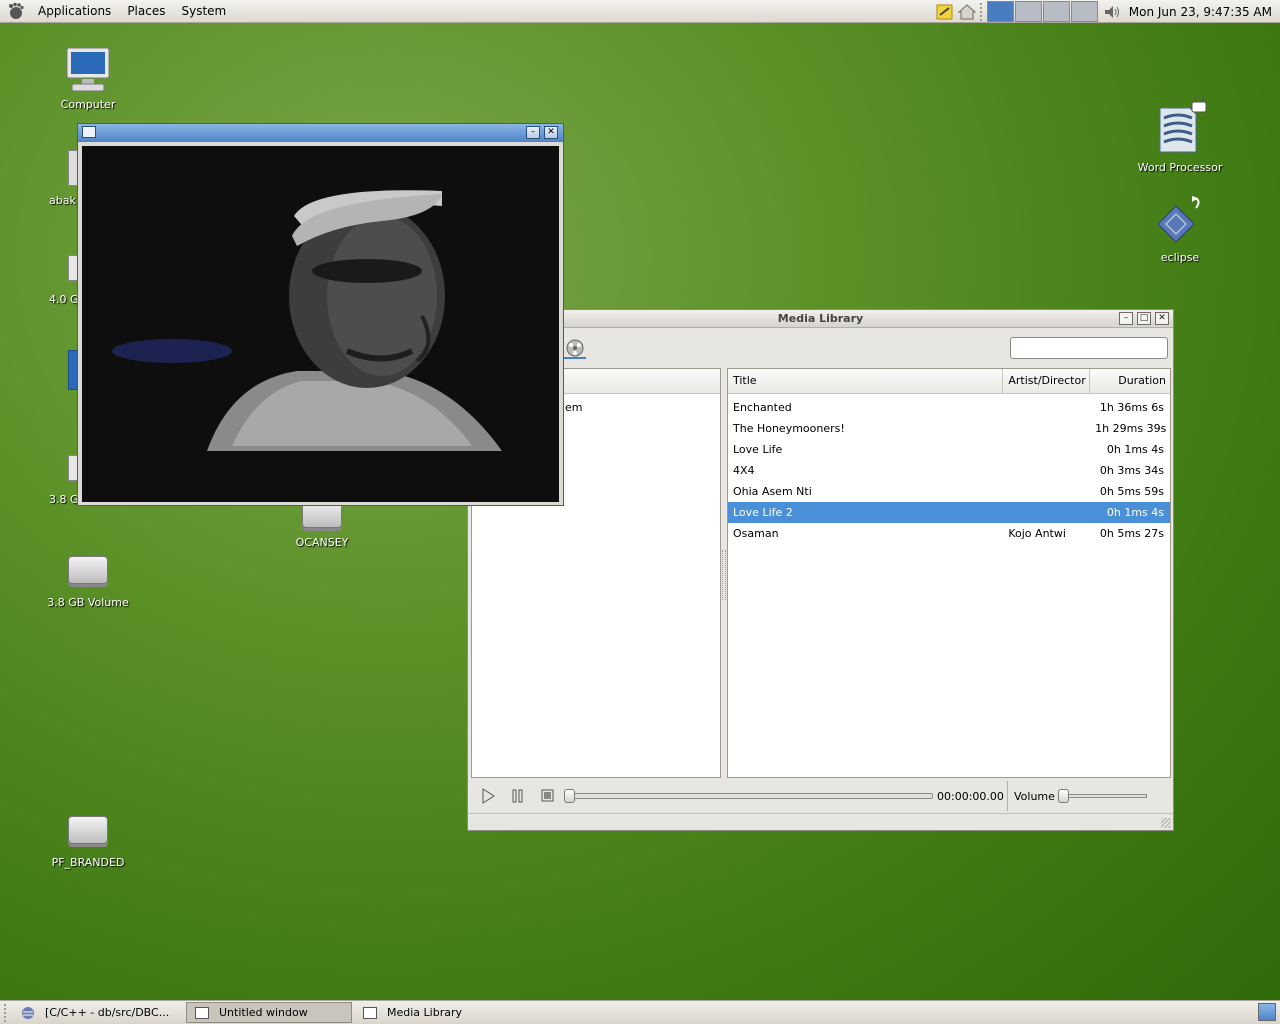 Image resolution: width=1280 pixels, height=1024 pixels. Describe the element at coordinates (146, 11) in the screenshot. I see `menu-places: Places` at that location.